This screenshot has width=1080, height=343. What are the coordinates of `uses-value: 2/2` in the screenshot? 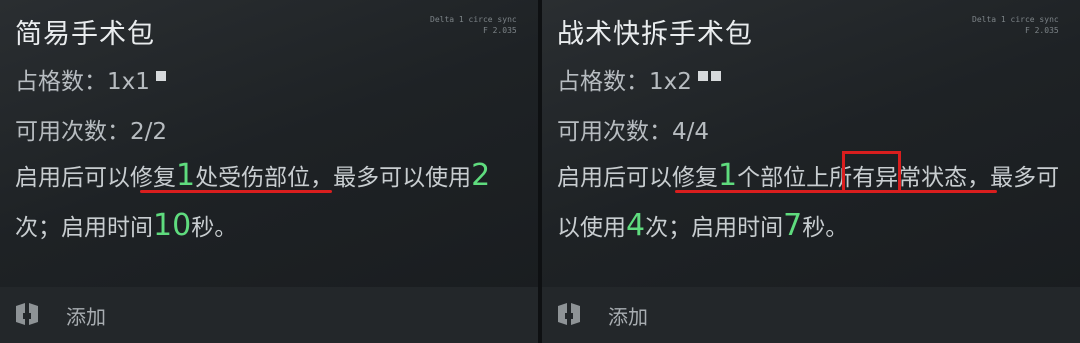 It's located at (149, 132).